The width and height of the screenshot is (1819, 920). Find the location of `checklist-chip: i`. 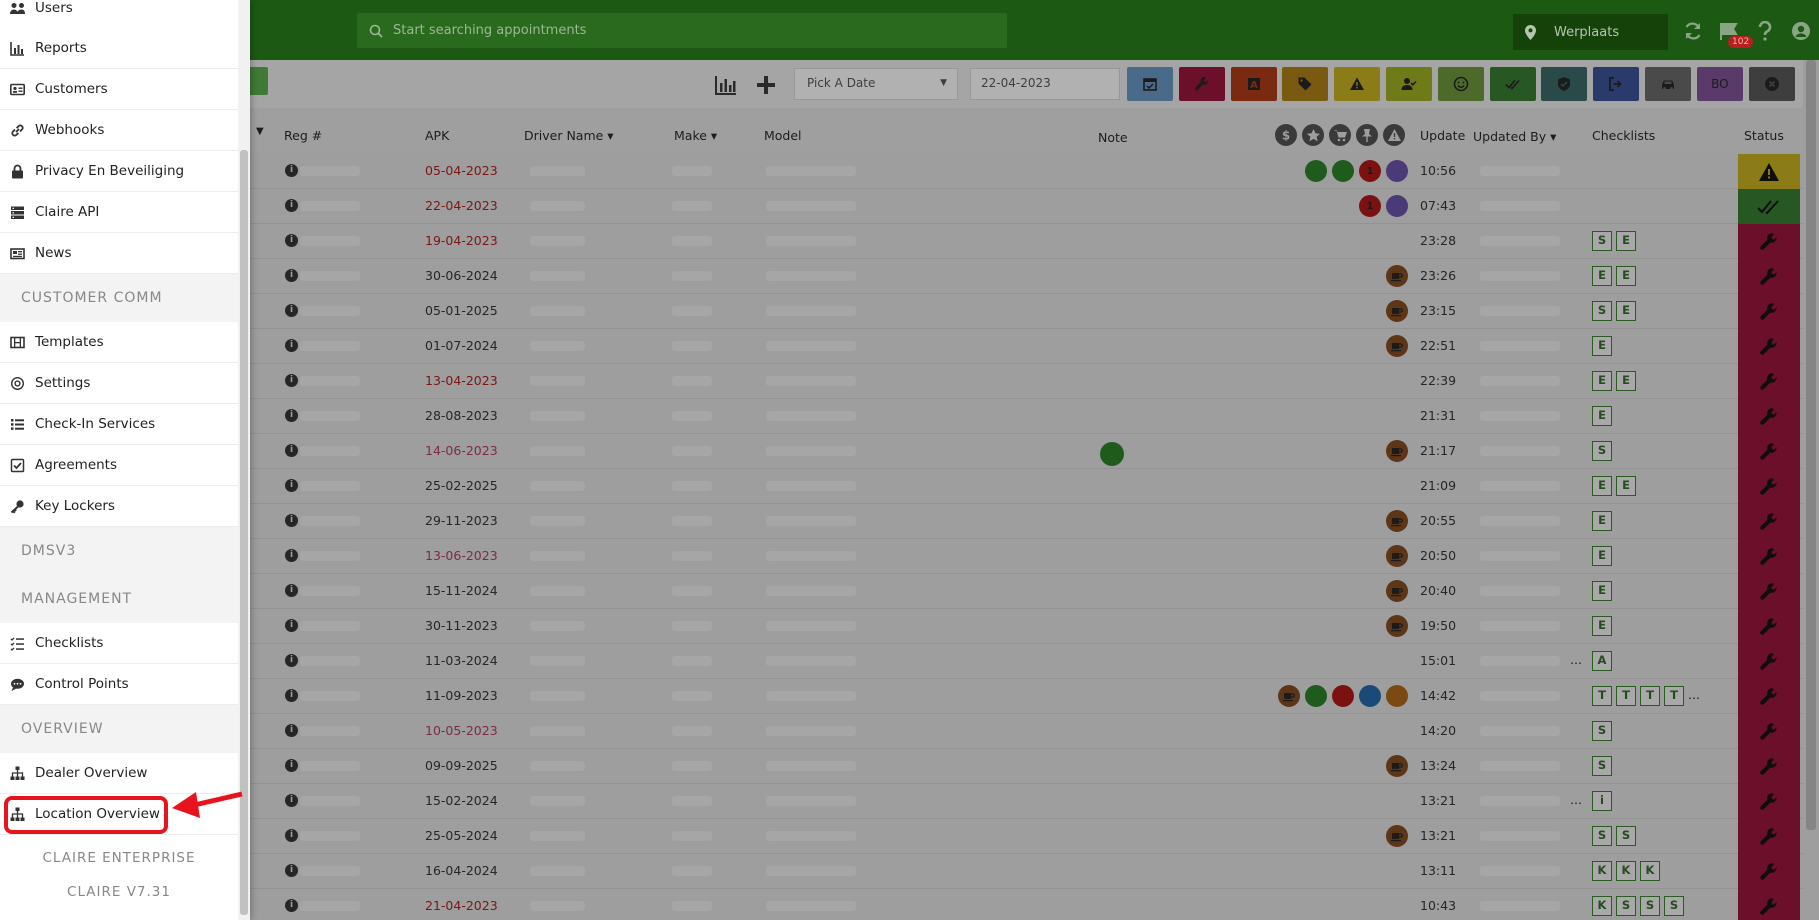

checklist-chip: i is located at coordinates (1602, 801).